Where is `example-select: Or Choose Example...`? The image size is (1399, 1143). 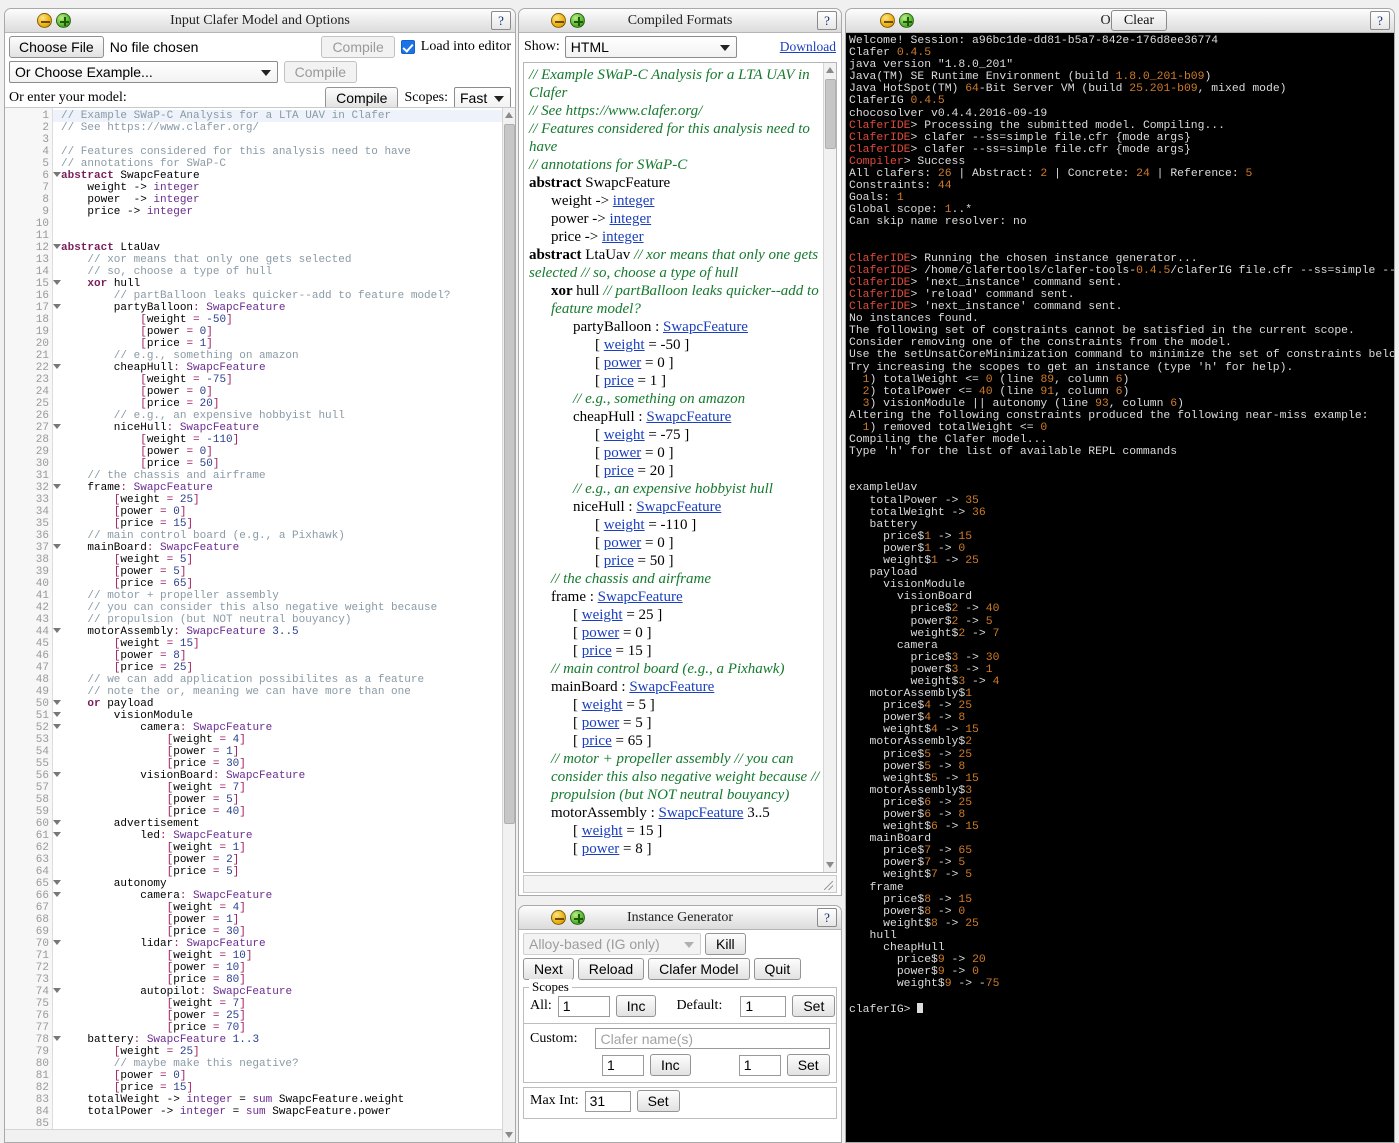
example-select: Or Choose Example... is located at coordinates (143, 72).